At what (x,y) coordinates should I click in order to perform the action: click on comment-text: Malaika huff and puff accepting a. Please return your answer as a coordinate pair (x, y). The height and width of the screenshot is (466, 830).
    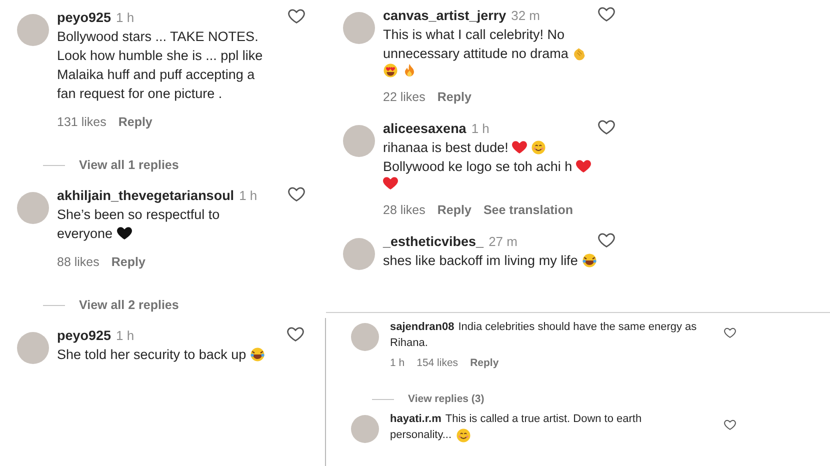
    Looking at the image, I should click on (156, 75).